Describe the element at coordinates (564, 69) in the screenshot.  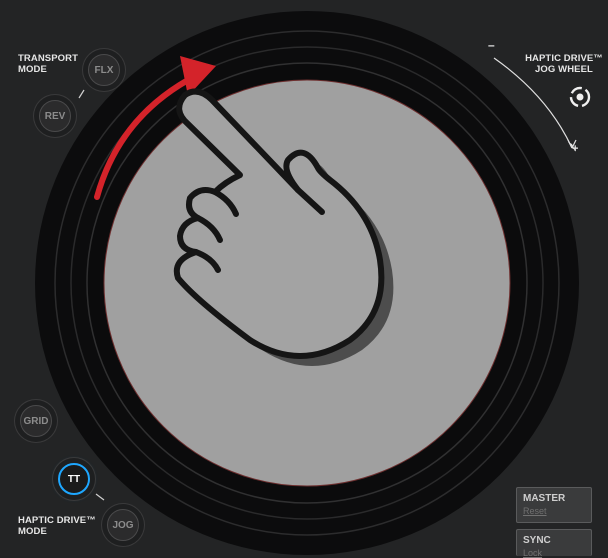
I see `haptic-jog-wheel-label-line2: JOG WHEEL` at that location.